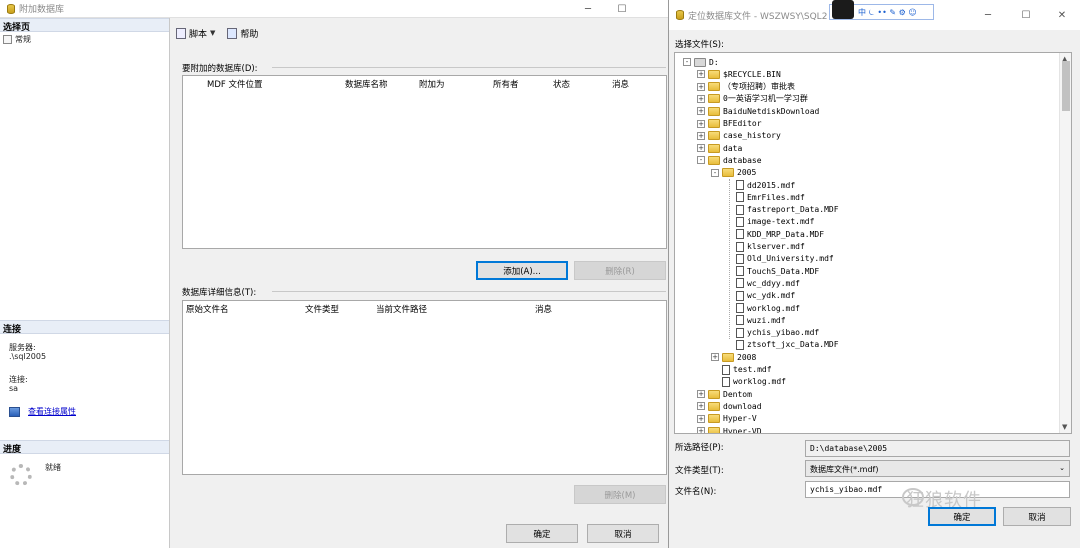 This screenshot has width=1080, height=548. I want to click on details-grid: 原始文件名 文件类型 当前文件路径 消息, so click(424, 387).